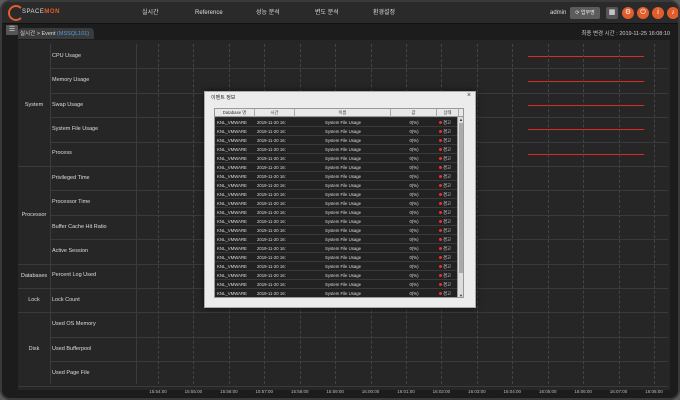  What do you see at coordinates (384, 13) in the screenshot?
I see `nav-settings: 환경설정` at bounding box center [384, 13].